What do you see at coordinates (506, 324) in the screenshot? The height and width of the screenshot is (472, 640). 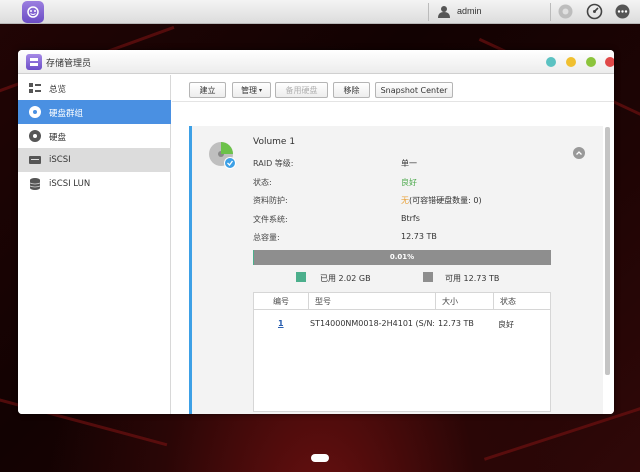 I see `table-cell-status: 良好` at bounding box center [506, 324].